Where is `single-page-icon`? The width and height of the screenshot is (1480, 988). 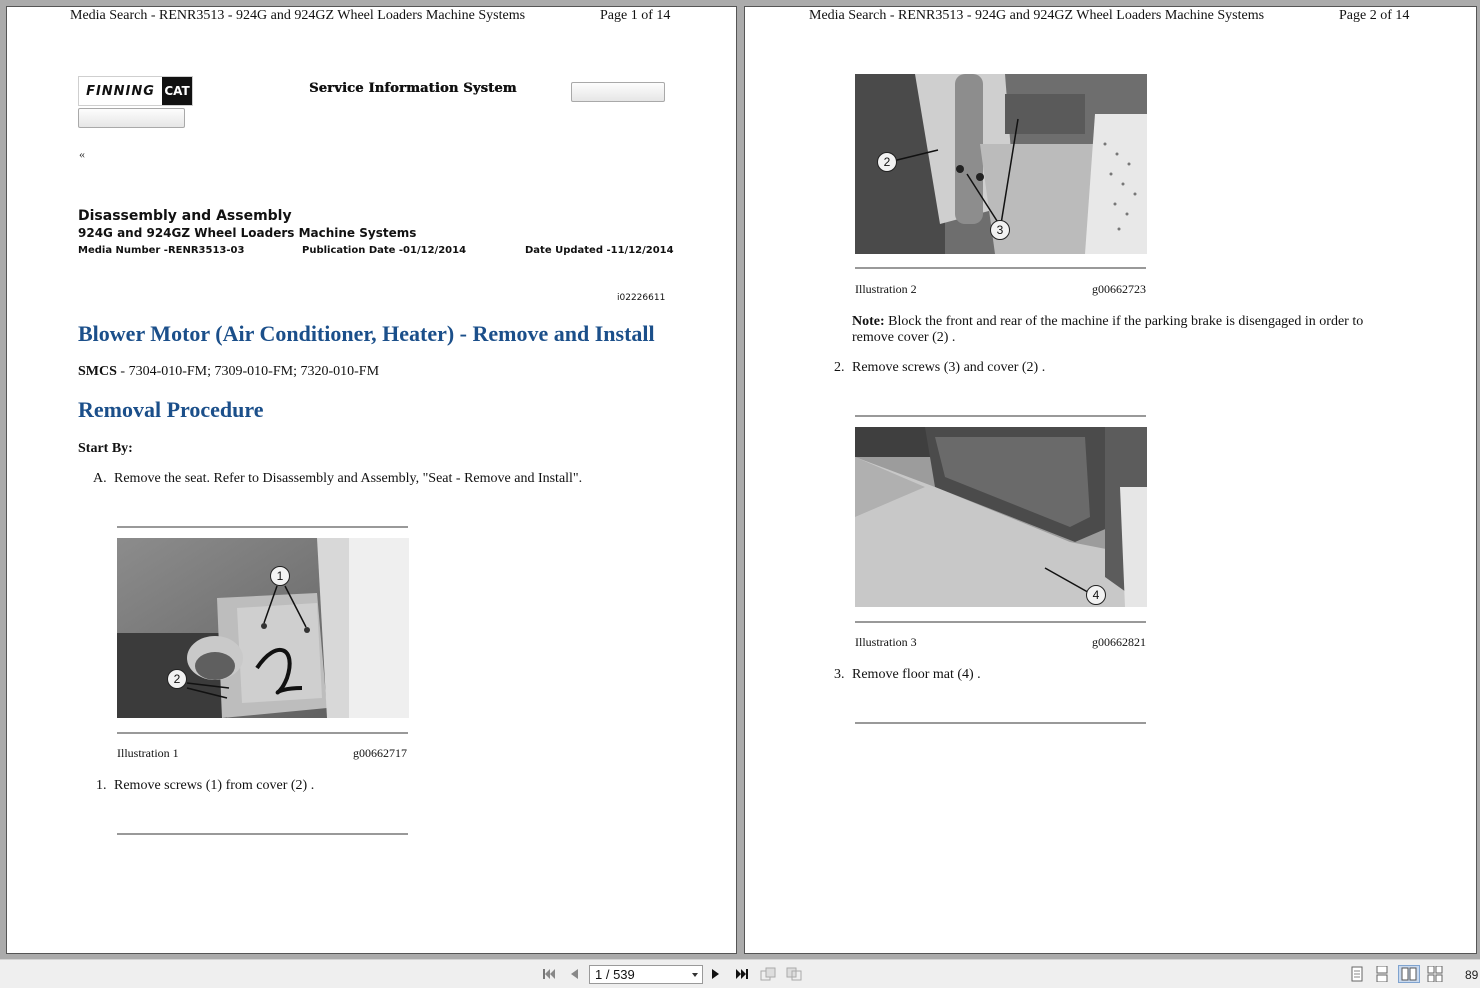
single-page-icon is located at coordinates (1357, 974).